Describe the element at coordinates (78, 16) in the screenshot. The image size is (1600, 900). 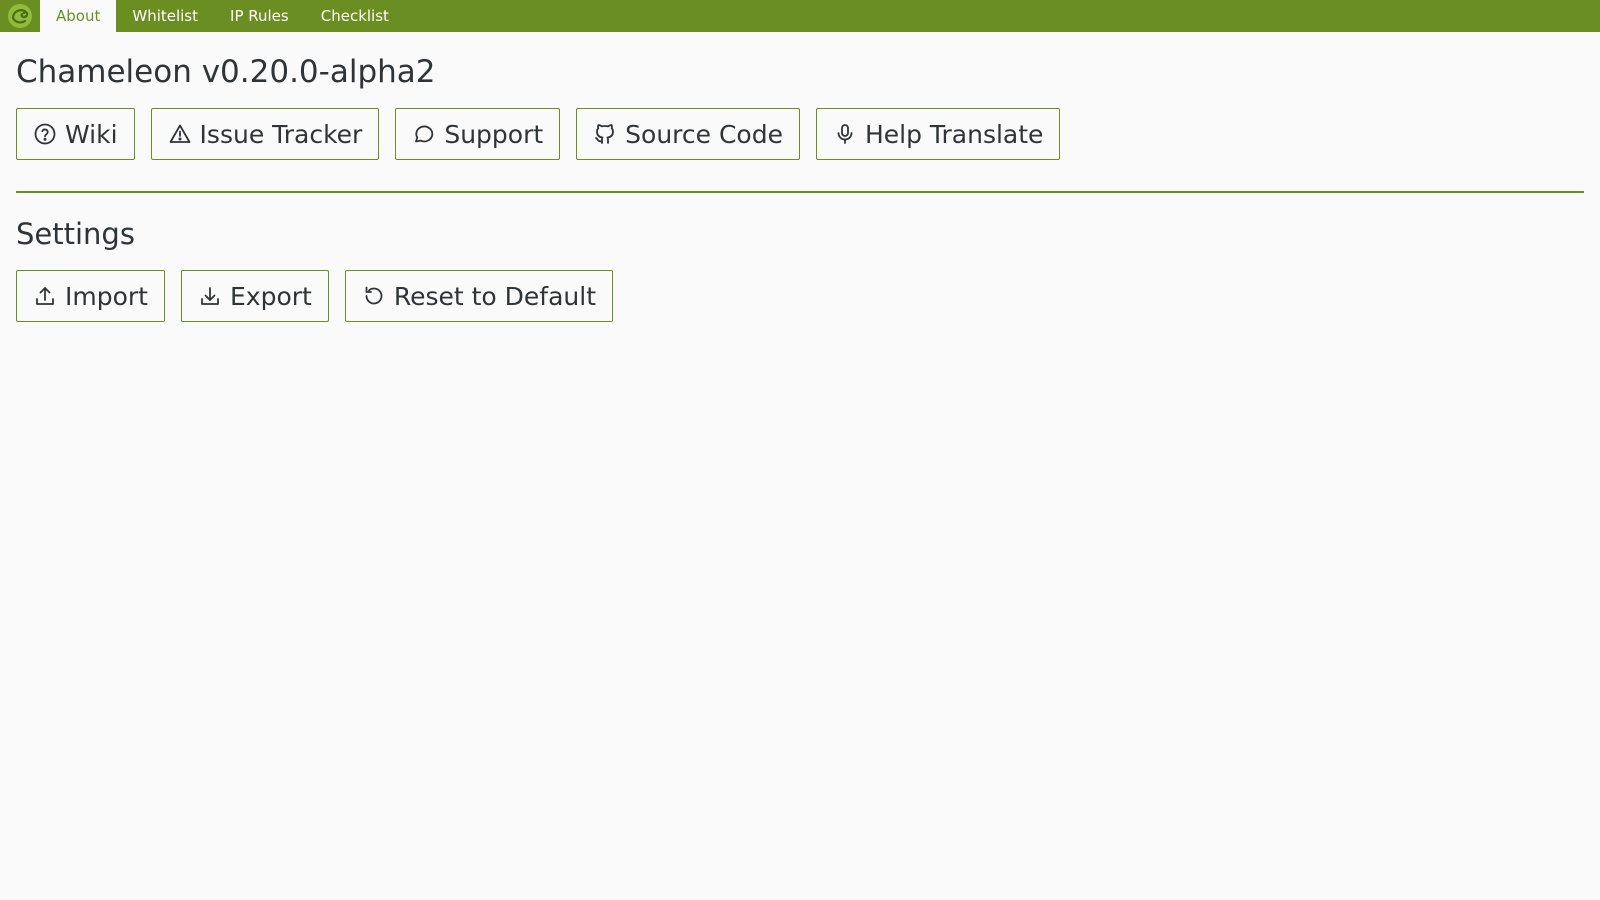
I see `tab-about: About` at that location.